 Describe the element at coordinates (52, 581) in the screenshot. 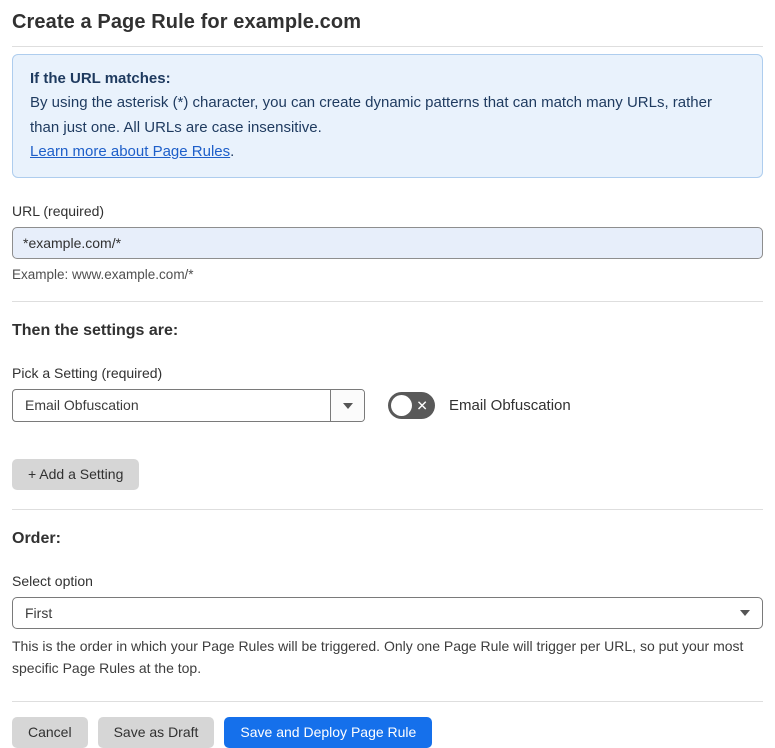

I see `select-option-label: Select option` at that location.